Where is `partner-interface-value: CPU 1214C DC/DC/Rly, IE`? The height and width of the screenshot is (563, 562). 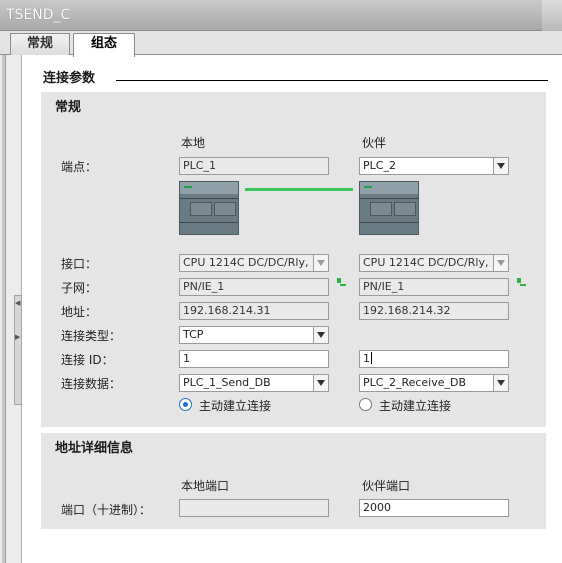
partner-interface-value: CPU 1214C DC/DC/Rly, IE is located at coordinates (433, 262).